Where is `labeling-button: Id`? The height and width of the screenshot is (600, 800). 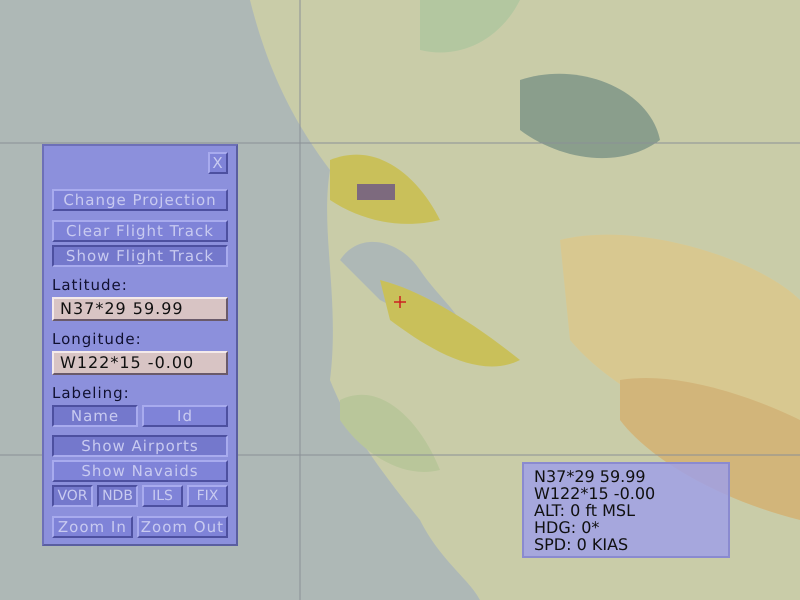
labeling-button: Id is located at coordinates (185, 415).